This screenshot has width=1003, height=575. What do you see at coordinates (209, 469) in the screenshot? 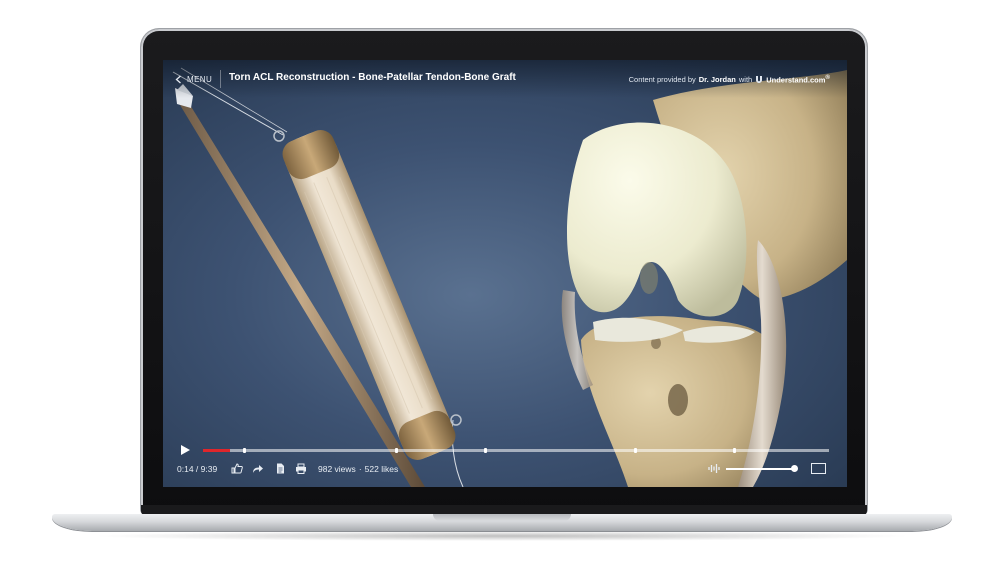
I see `duration: 9:39` at bounding box center [209, 469].